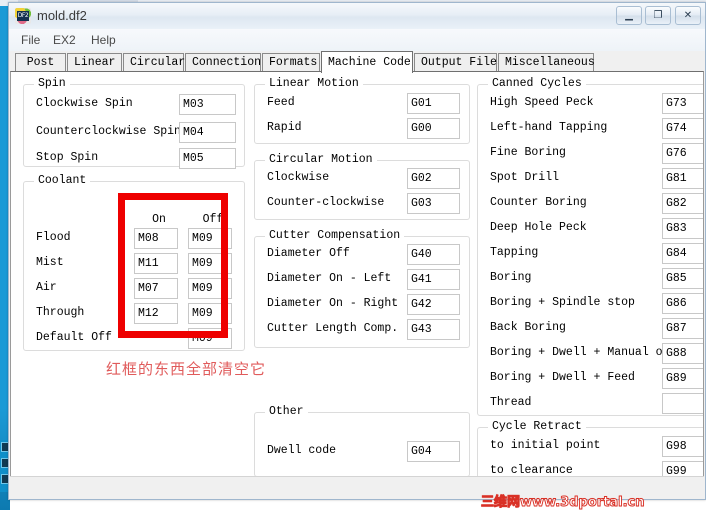 Image resolution: width=706 pixels, height=510 pixels. What do you see at coordinates (511, 277) in the screenshot?
I see `label-boring: Boring` at bounding box center [511, 277].